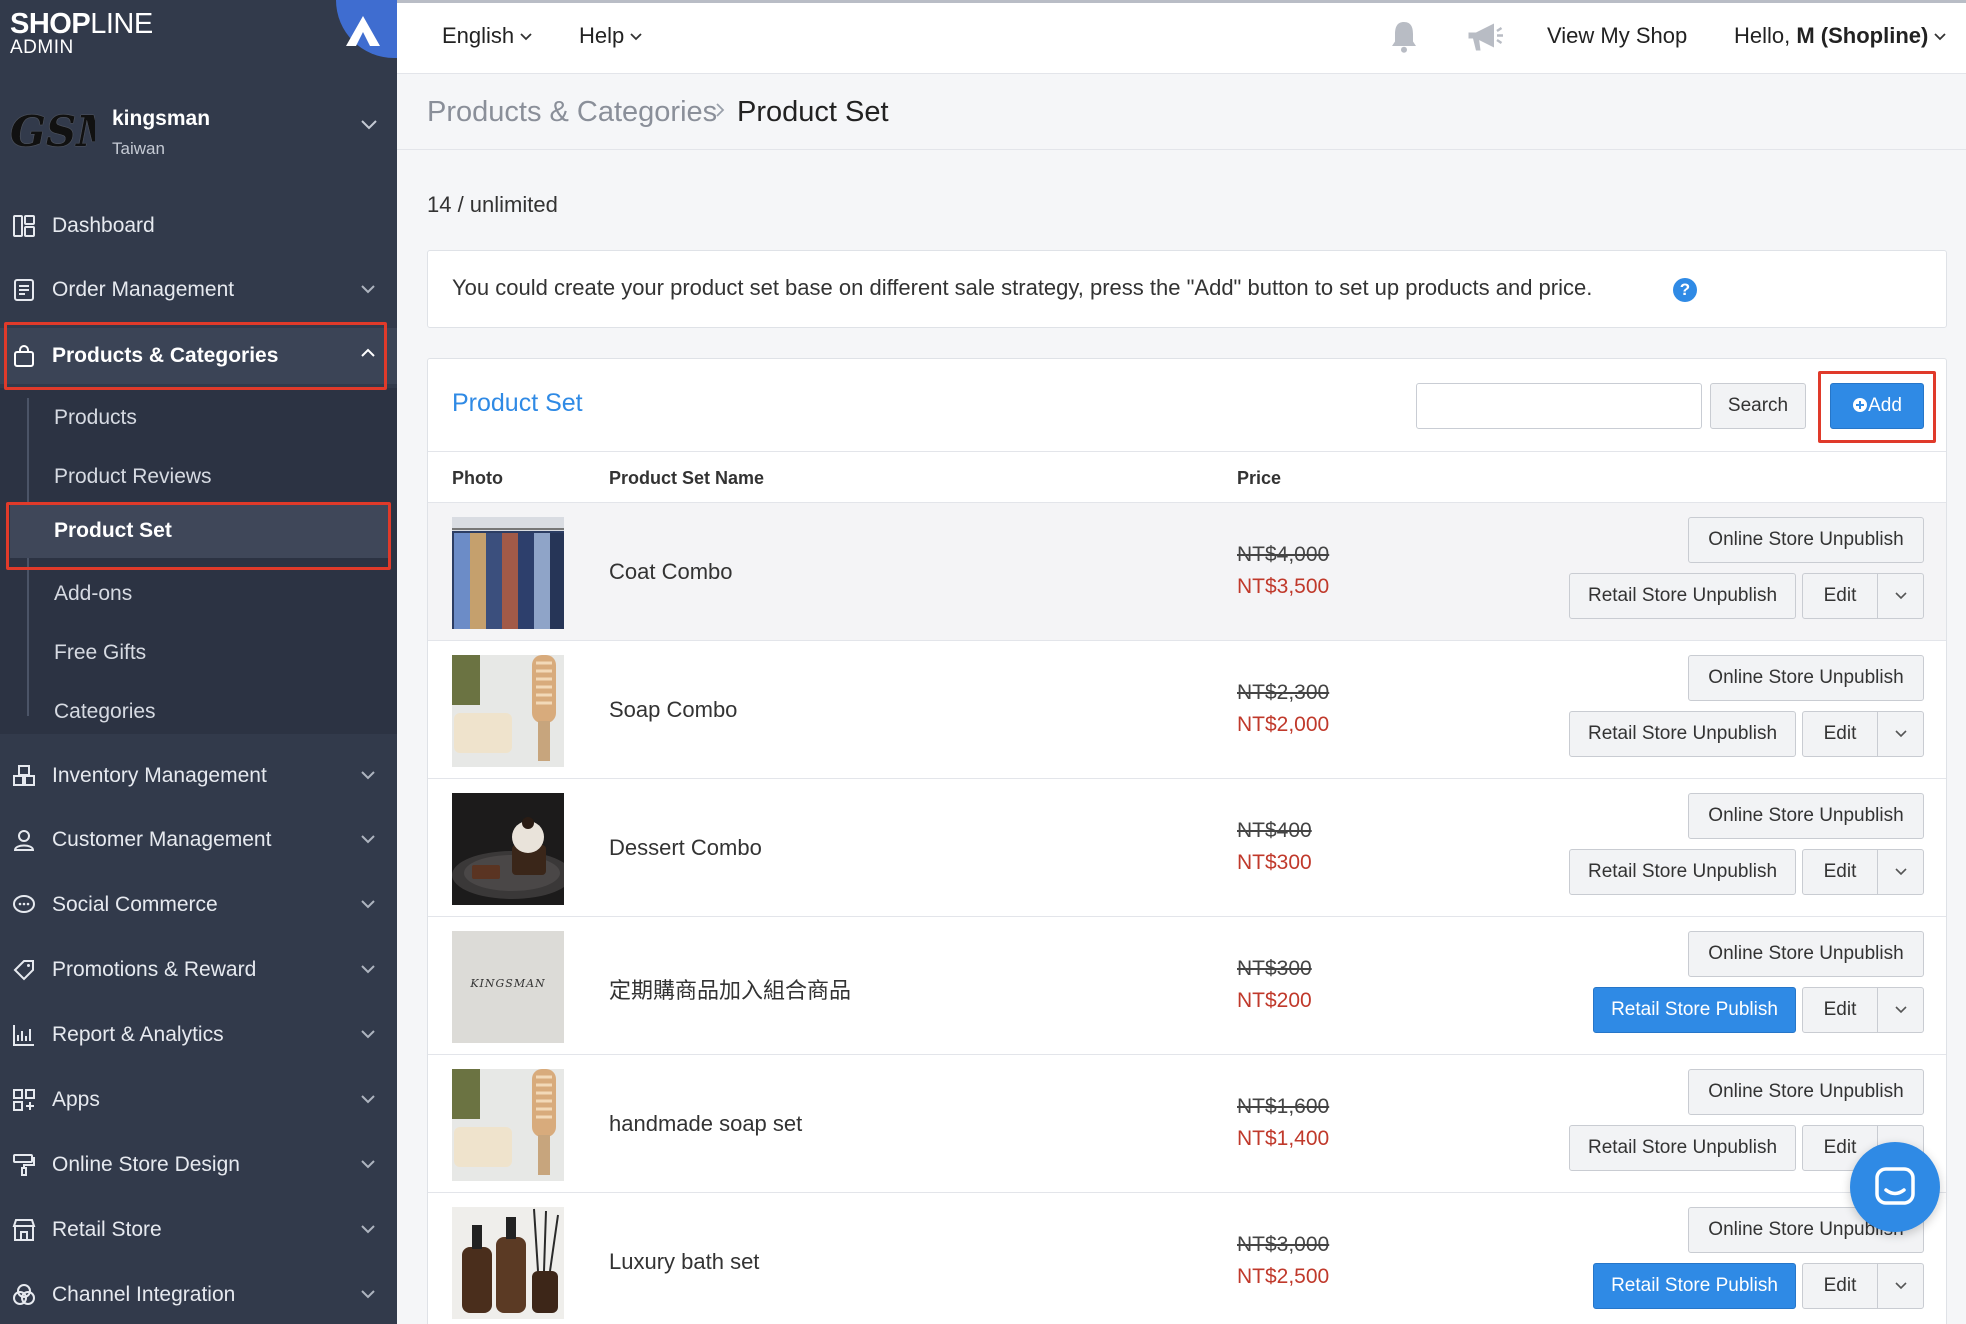 The image size is (1966, 1324). I want to click on collapse-sidebar-button, so click(367, 29).